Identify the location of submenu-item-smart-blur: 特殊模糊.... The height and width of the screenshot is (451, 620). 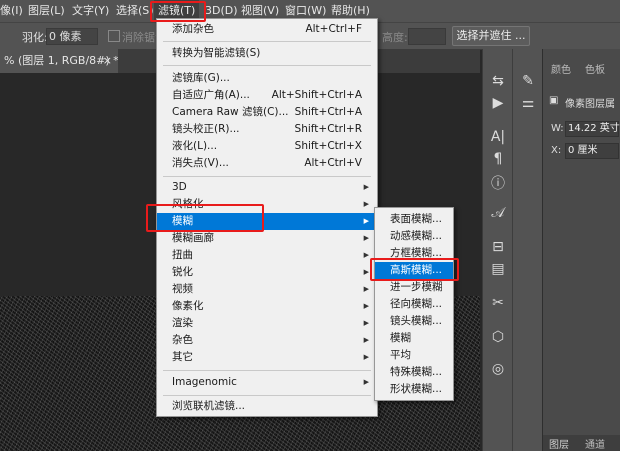
(414, 372).